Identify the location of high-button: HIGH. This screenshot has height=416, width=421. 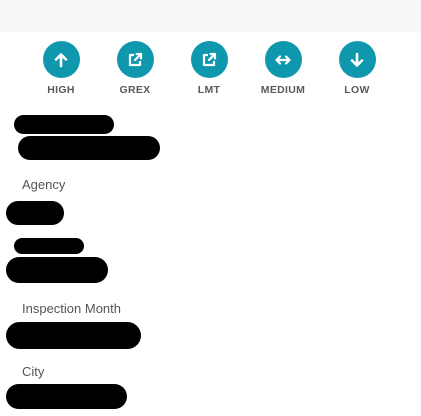
(61, 71).